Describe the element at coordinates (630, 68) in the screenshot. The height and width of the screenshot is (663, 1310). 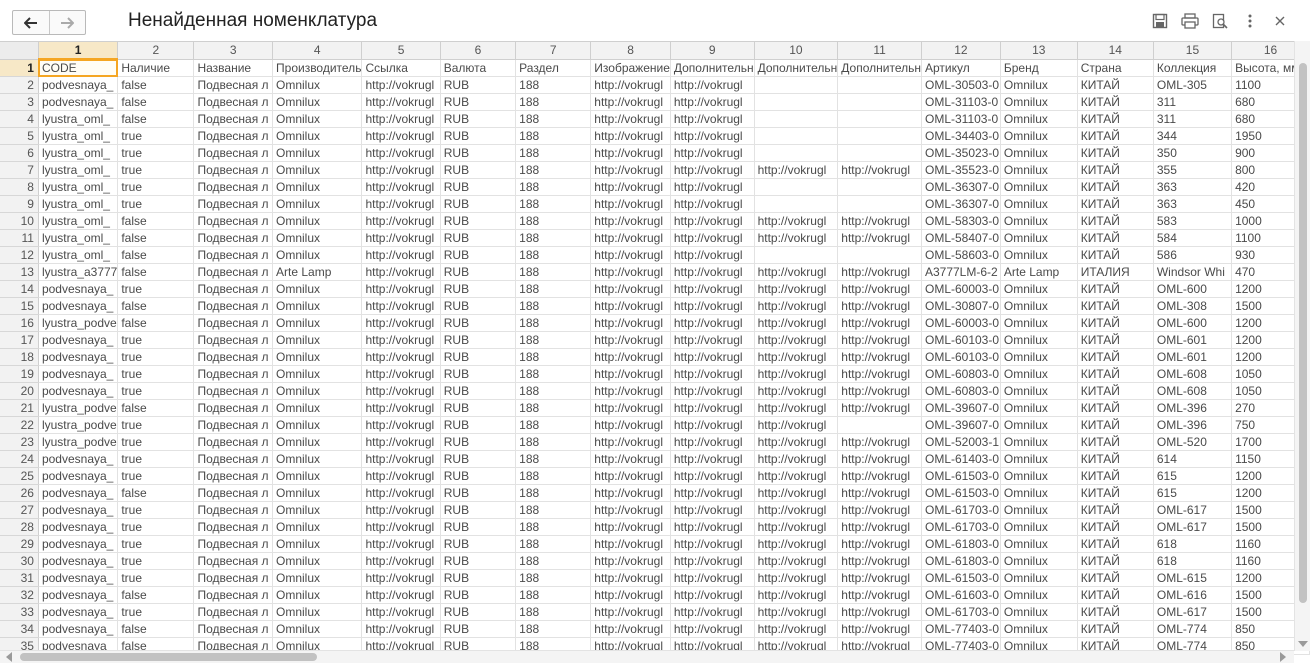
I see `grid-cell: Изображение` at that location.